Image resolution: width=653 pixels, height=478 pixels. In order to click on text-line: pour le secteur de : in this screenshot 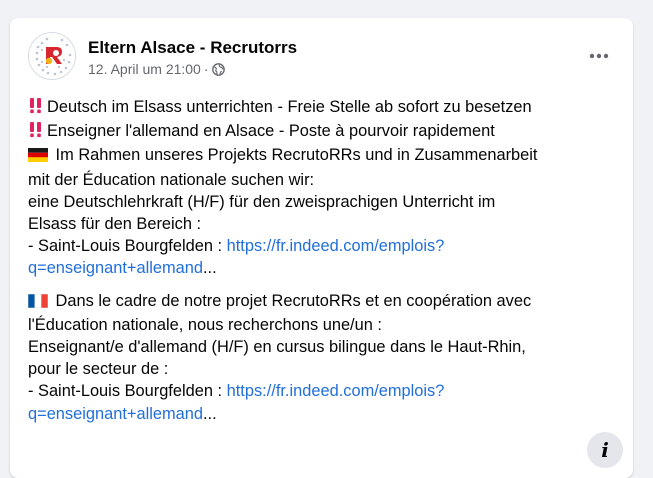, I will do `click(98, 369)`.